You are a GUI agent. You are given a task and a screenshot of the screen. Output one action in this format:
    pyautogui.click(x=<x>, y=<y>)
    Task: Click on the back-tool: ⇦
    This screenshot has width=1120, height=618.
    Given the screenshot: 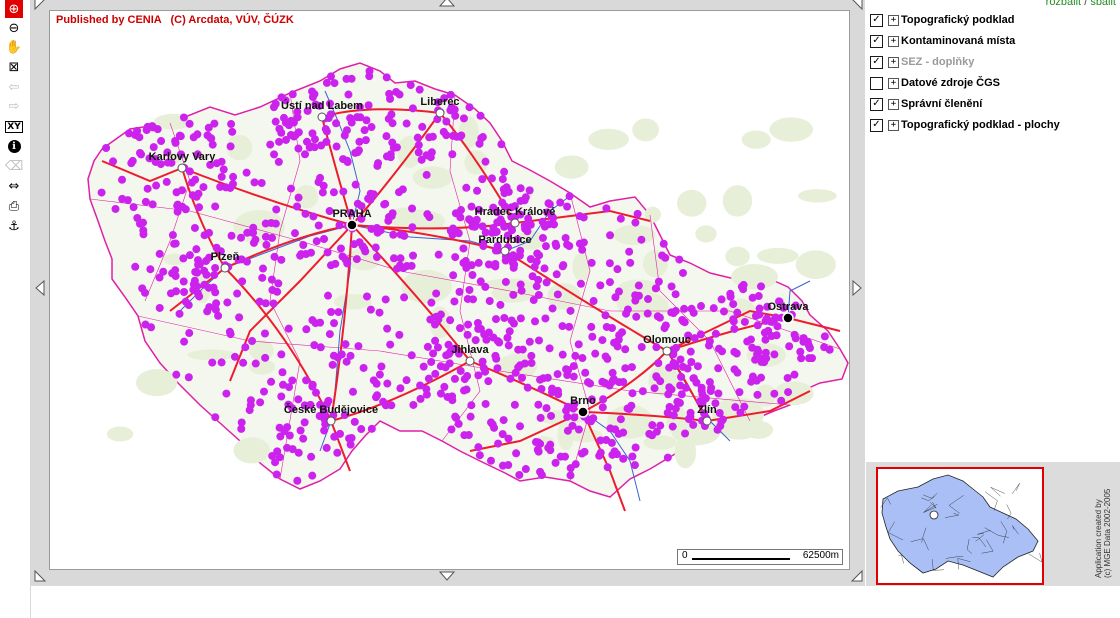 What is the action you would take?
    pyautogui.click(x=14, y=87)
    